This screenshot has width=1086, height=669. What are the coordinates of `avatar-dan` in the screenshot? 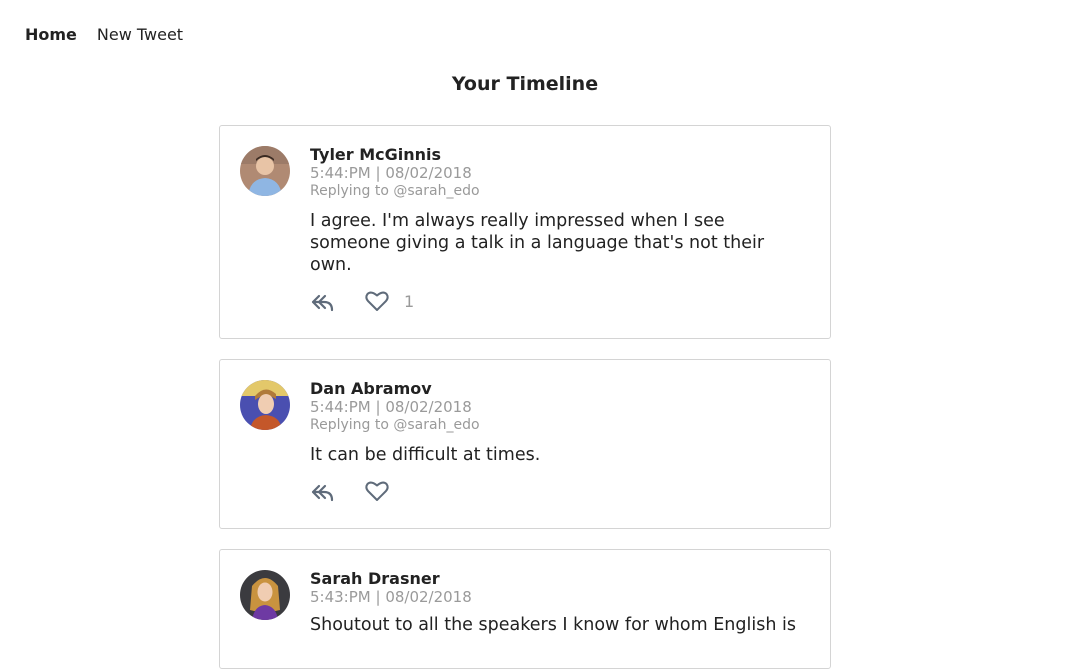 It's located at (265, 405).